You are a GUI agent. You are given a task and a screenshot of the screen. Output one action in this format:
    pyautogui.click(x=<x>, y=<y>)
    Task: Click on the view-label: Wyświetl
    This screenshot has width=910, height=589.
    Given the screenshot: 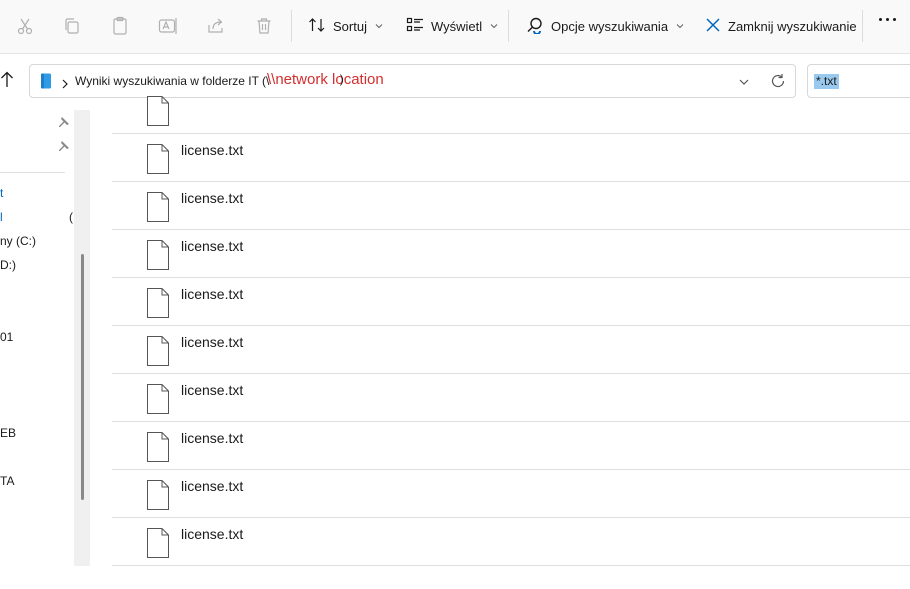 What is the action you would take?
    pyautogui.click(x=457, y=26)
    